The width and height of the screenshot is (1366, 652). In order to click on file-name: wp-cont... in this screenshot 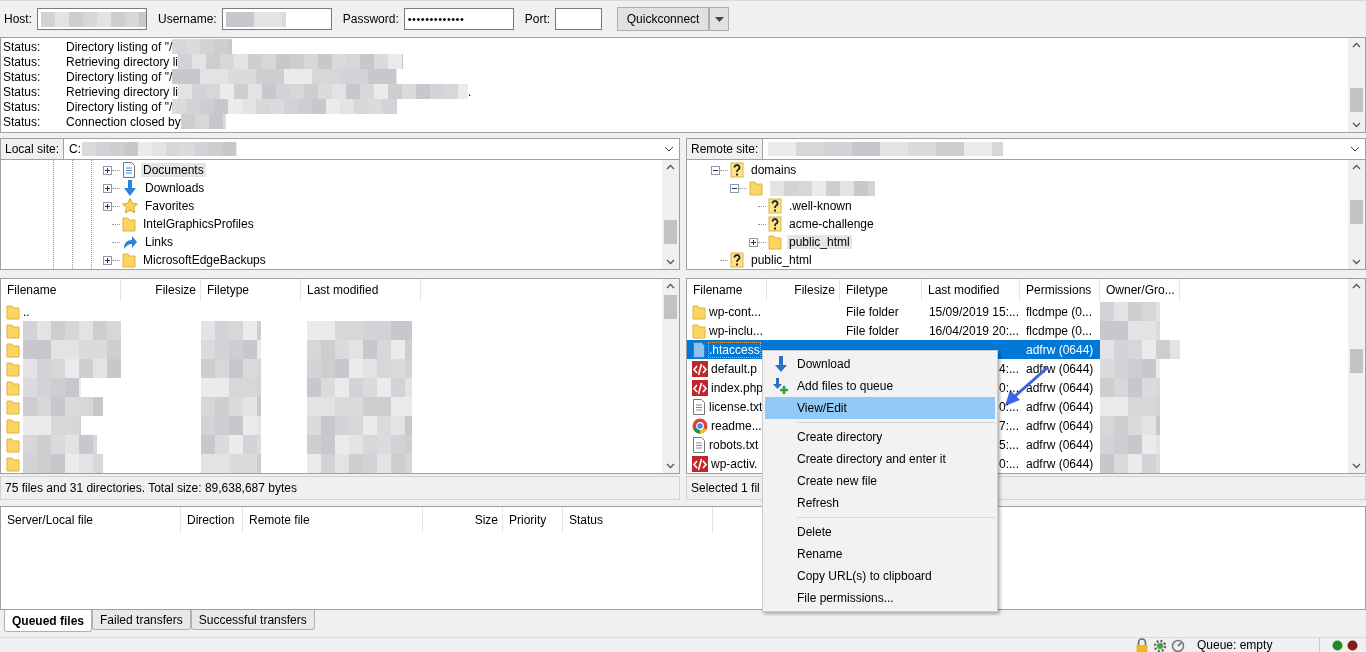, I will do `click(735, 311)`.